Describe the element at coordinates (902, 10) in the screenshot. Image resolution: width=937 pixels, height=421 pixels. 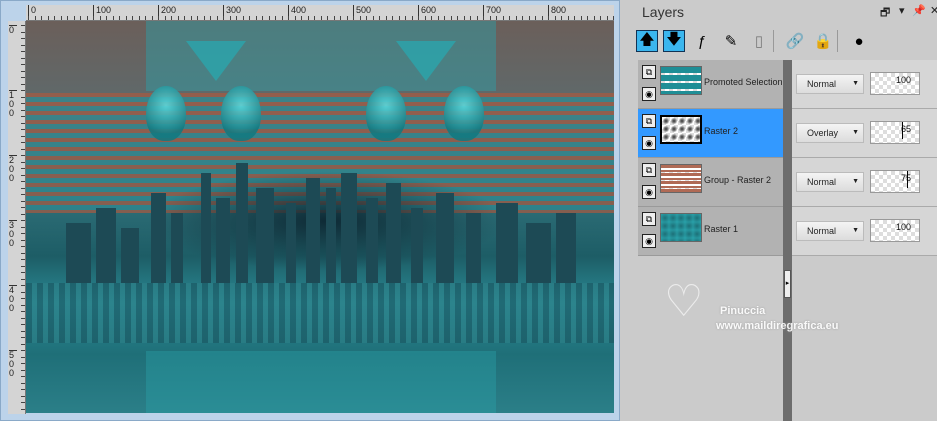
I see `menu-chevron-icon: ▾` at that location.